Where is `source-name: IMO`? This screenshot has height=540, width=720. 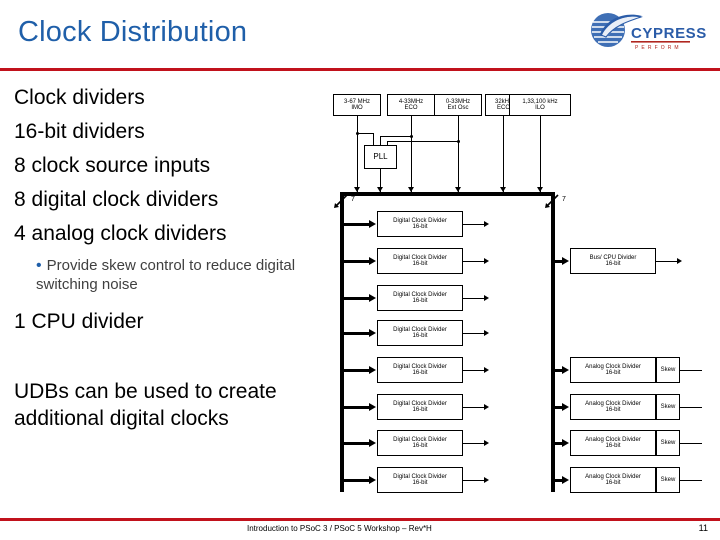 source-name: IMO is located at coordinates (357, 108).